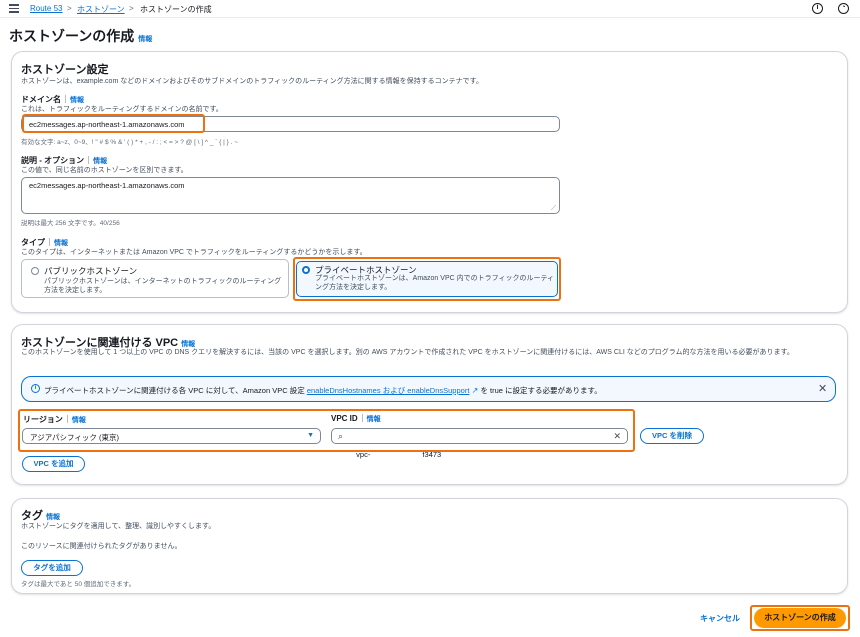  What do you see at coordinates (122, 109) in the screenshot?
I see `domain-description: これは、トラフィックをルーティングするドメインの名前です。` at bounding box center [122, 109].